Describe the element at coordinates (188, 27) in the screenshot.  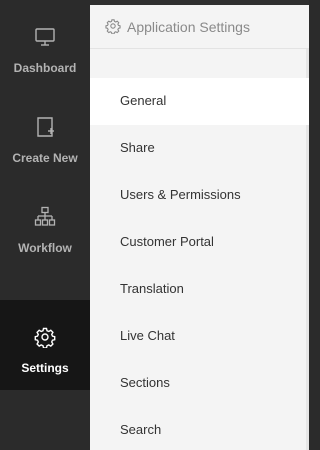
I see `panel-title: Application Settings` at that location.